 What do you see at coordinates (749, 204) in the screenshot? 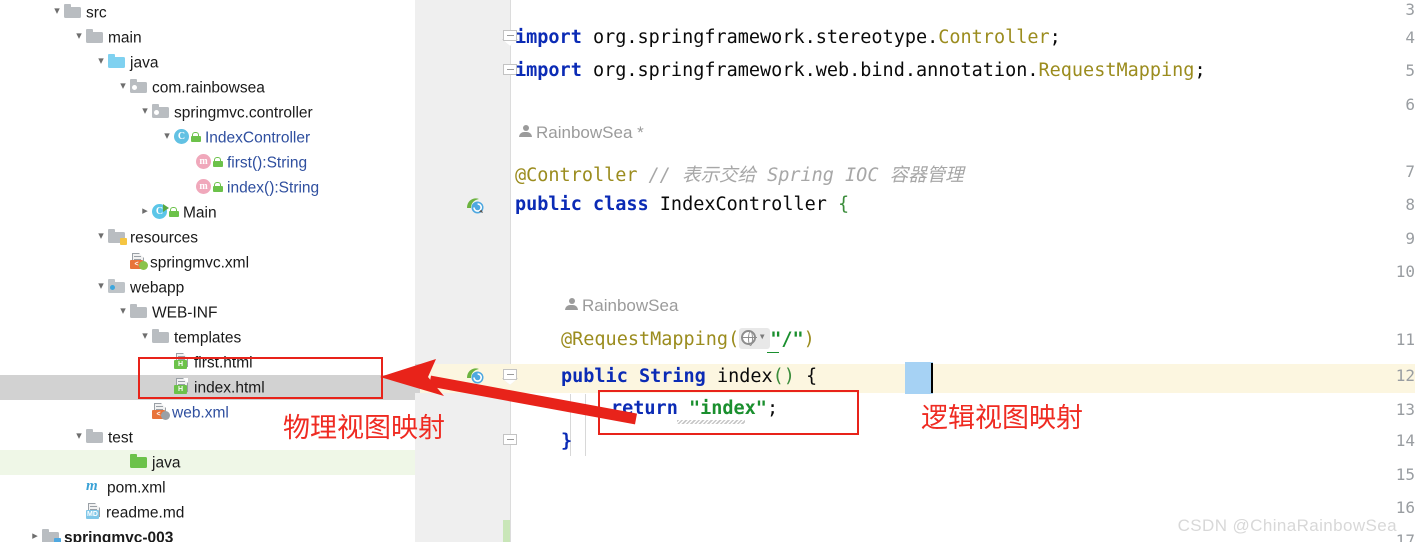
I see `class-name: IndexController` at bounding box center [749, 204].